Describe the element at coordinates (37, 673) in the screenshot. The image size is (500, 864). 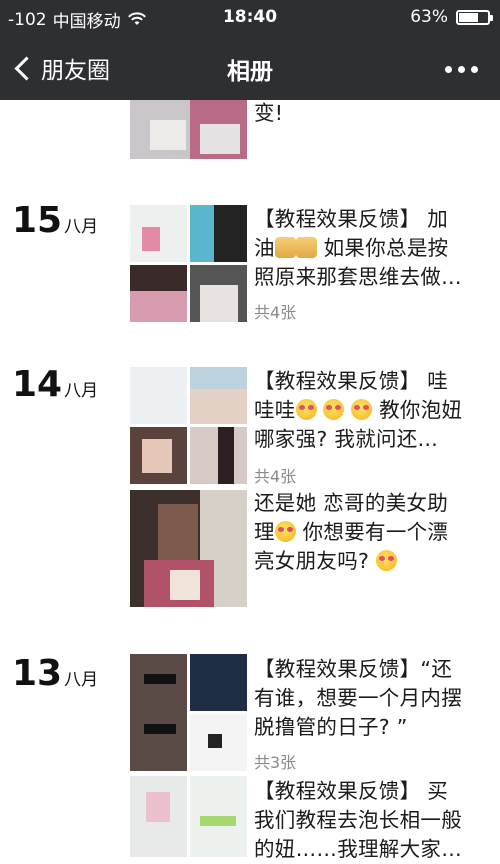
I see `date-day: 13` at that location.